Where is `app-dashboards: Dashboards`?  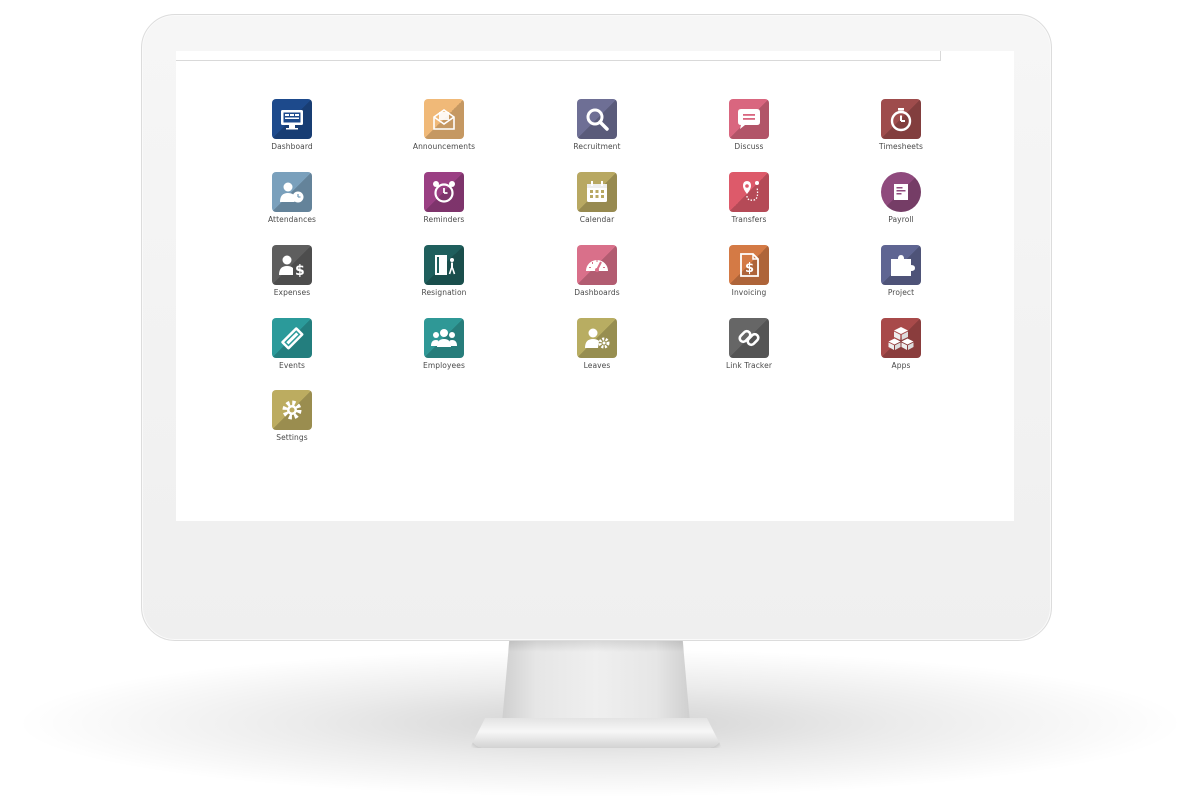 app-dashboards: Dashboards is located at coordinates (597, 276).